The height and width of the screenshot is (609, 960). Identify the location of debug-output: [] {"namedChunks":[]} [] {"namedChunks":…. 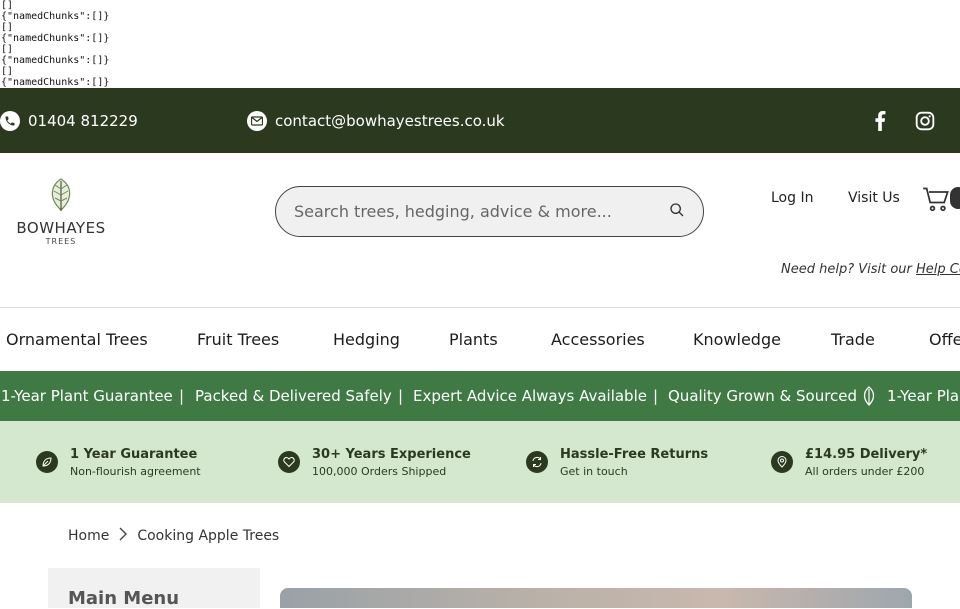
(55, 44).